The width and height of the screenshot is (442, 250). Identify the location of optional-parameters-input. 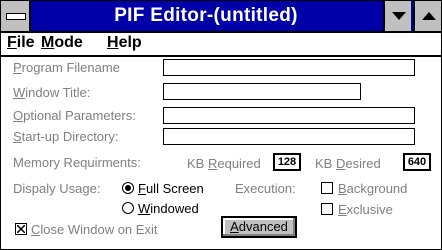
(289, 115).